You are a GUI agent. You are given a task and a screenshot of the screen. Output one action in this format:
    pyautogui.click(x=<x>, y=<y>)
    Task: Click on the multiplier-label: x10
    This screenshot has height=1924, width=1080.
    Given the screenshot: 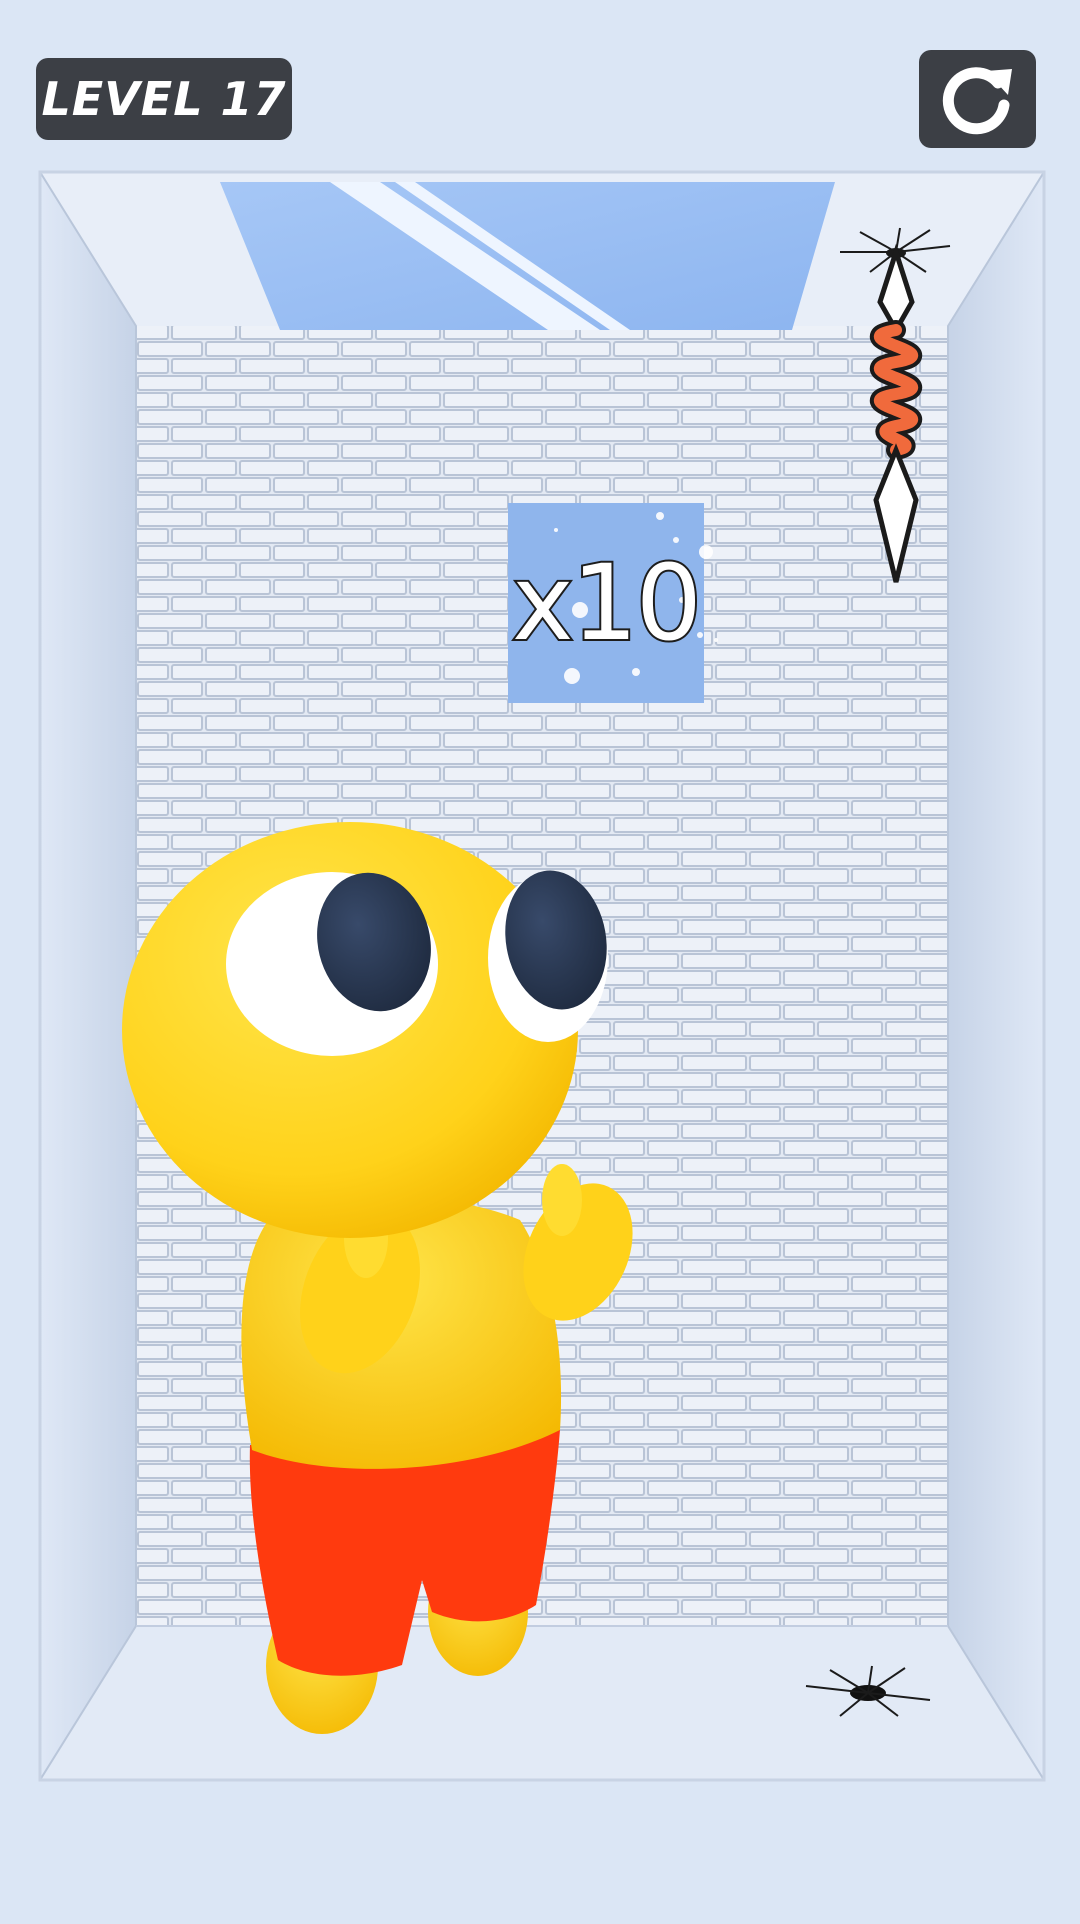 What is the action you would take?
    pyautogui.click(x=607, y=603)
    